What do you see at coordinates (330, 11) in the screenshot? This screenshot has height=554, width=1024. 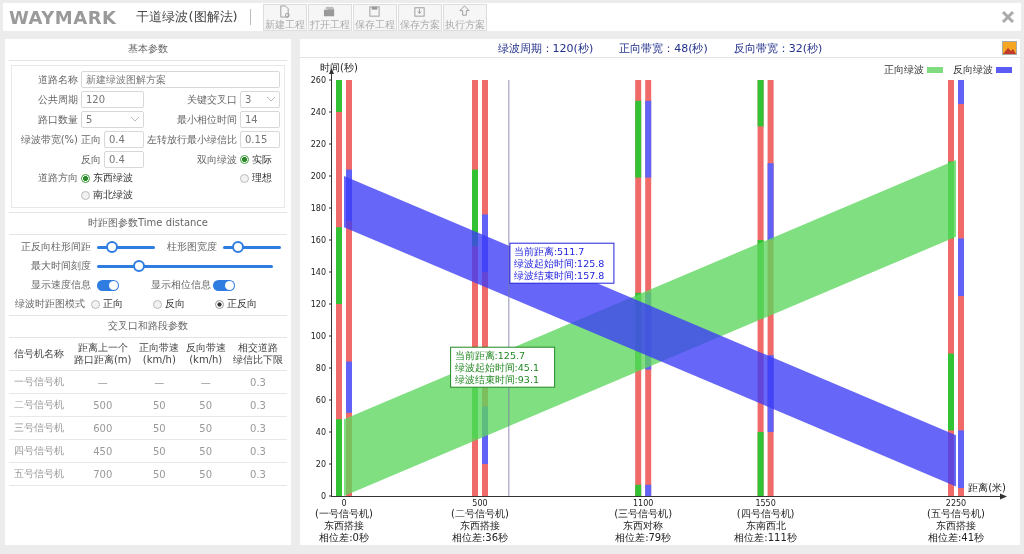 I see `folder-icon` at bounding box center [330, 11].